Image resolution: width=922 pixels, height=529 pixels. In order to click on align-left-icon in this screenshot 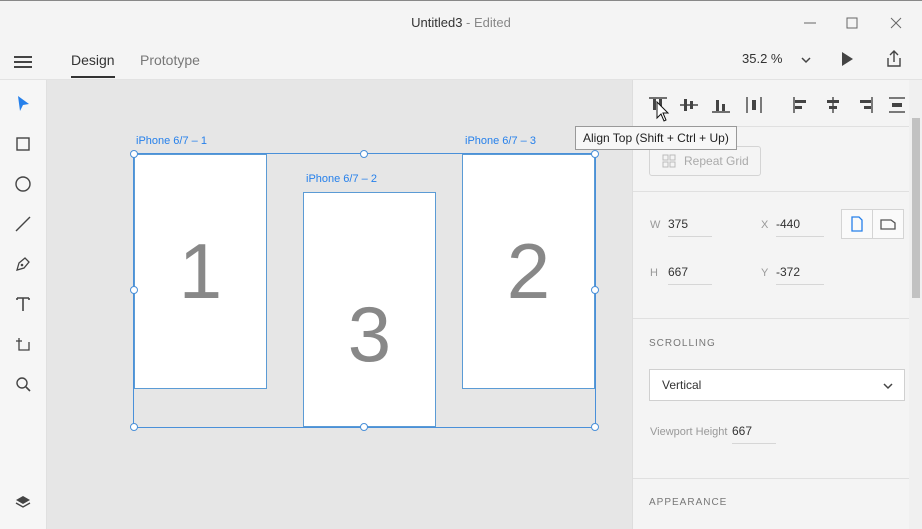, I will do `click(801, 105)`.